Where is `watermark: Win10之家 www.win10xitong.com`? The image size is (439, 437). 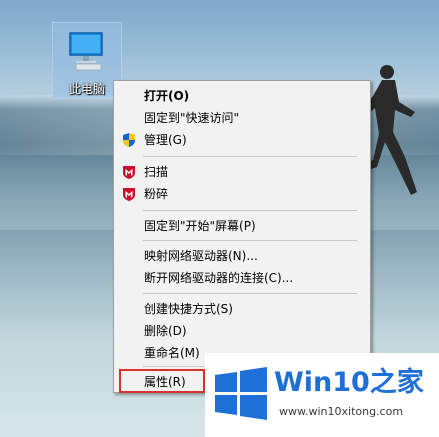 watermark: Win10之家 www.win10xitong.com is located at coordinates (322, 395).